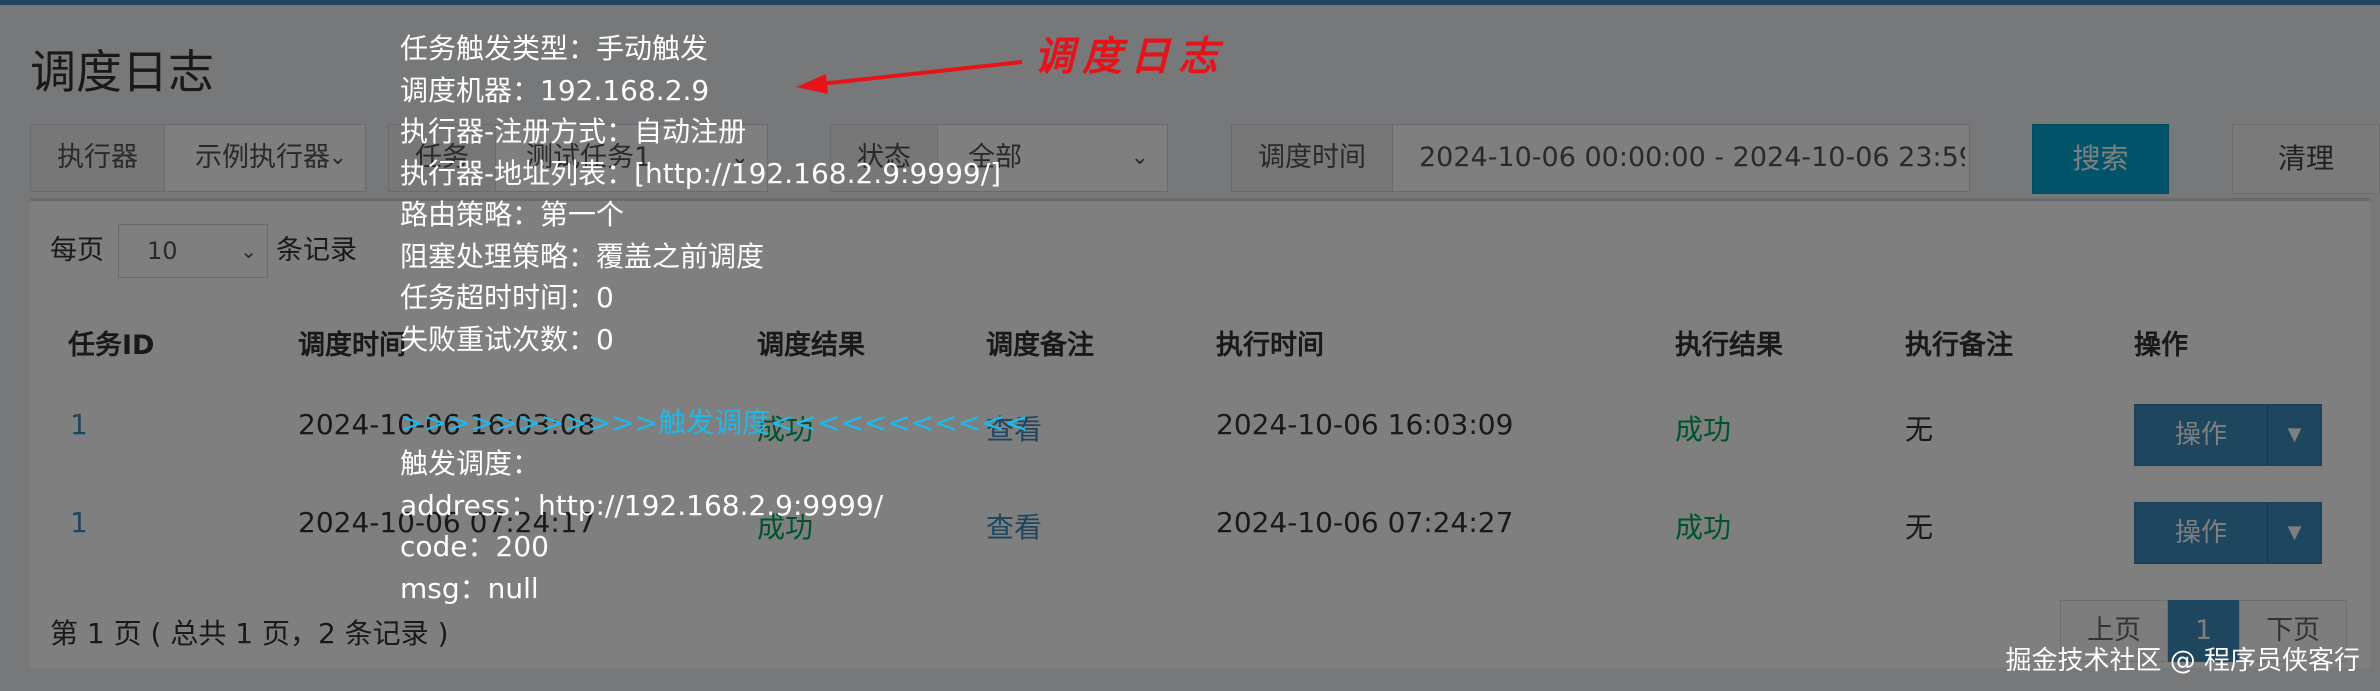 This screenshot has width=2380, height=691. Describe the element at coordinates (469, 588) in the screenshot. I see `tooltip-line: msg：null` at that location.